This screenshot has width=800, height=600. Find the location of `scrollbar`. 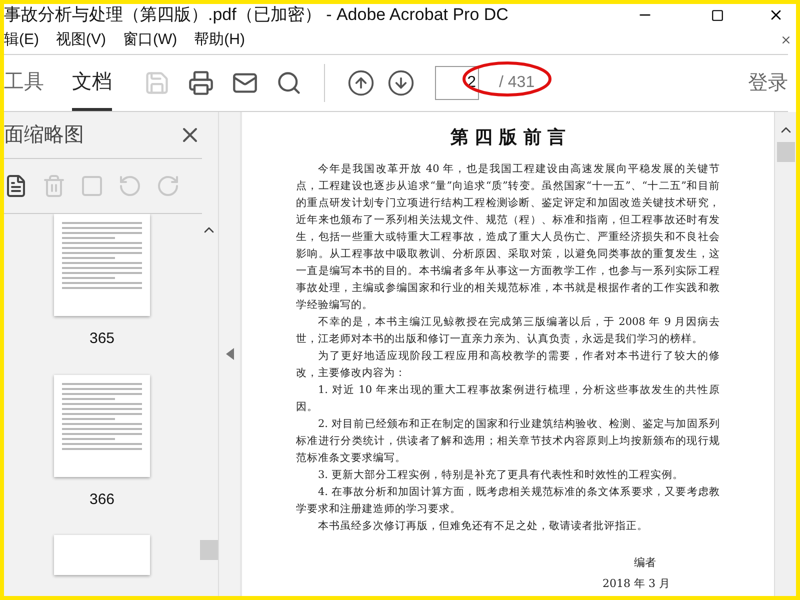

scrollbar is located at coordinates (785, 354).